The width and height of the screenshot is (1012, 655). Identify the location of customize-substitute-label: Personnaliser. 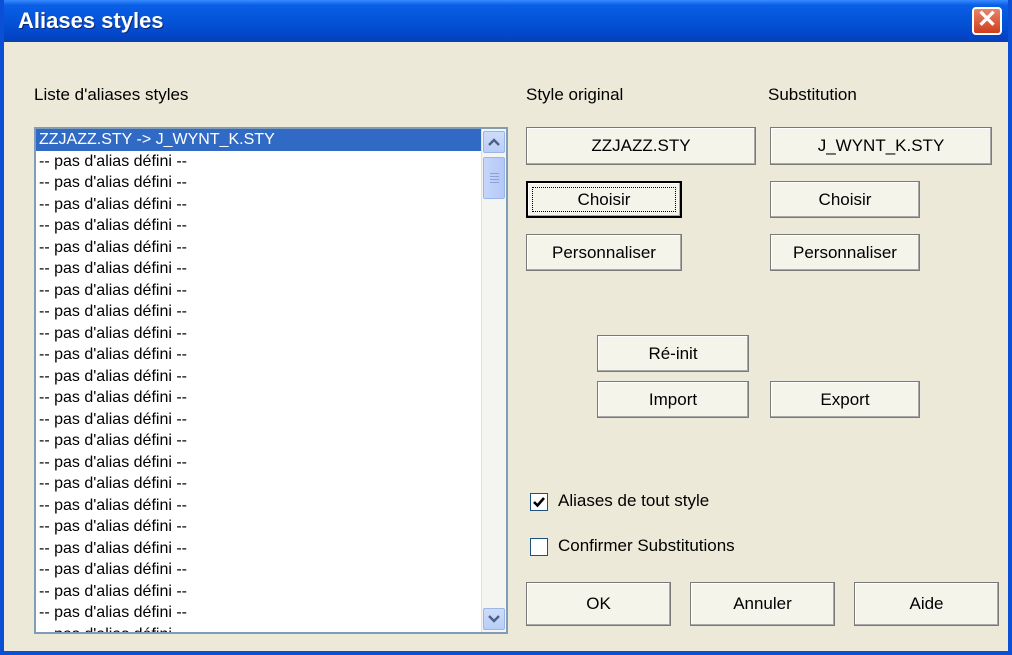
(845, 252).